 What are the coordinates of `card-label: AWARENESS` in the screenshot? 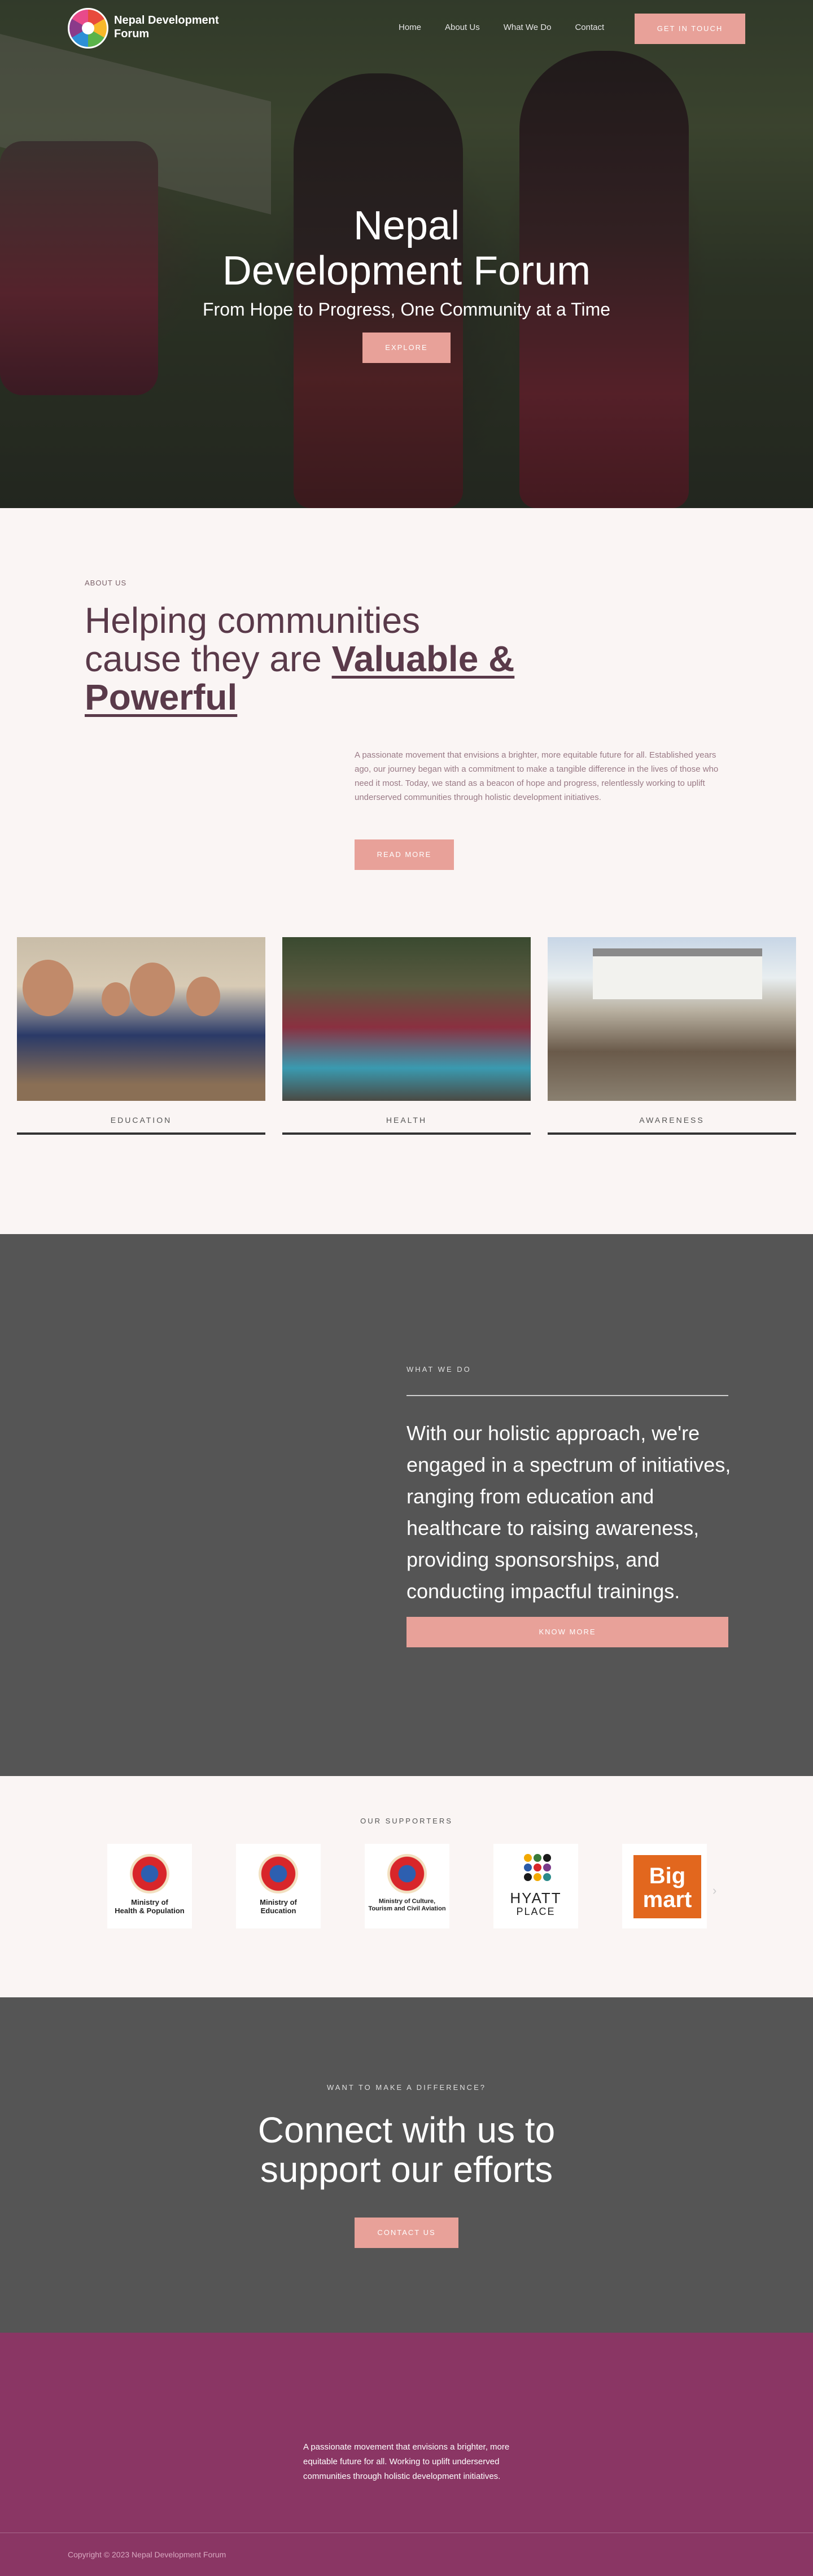 It's located at (672, 1120).